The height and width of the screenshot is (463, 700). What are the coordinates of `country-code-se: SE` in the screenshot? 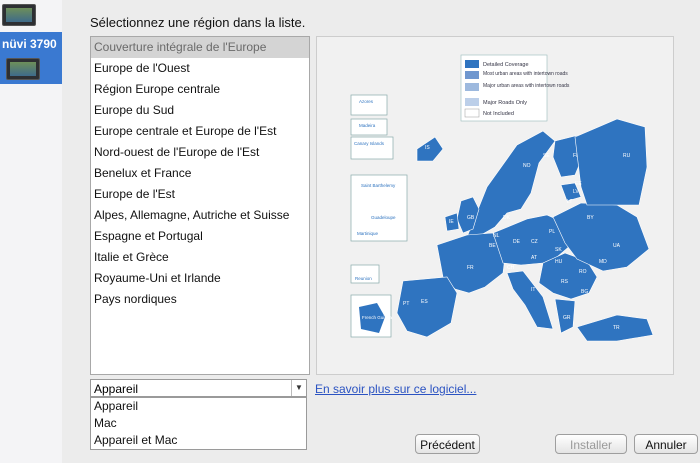 It's located at (546, 156).